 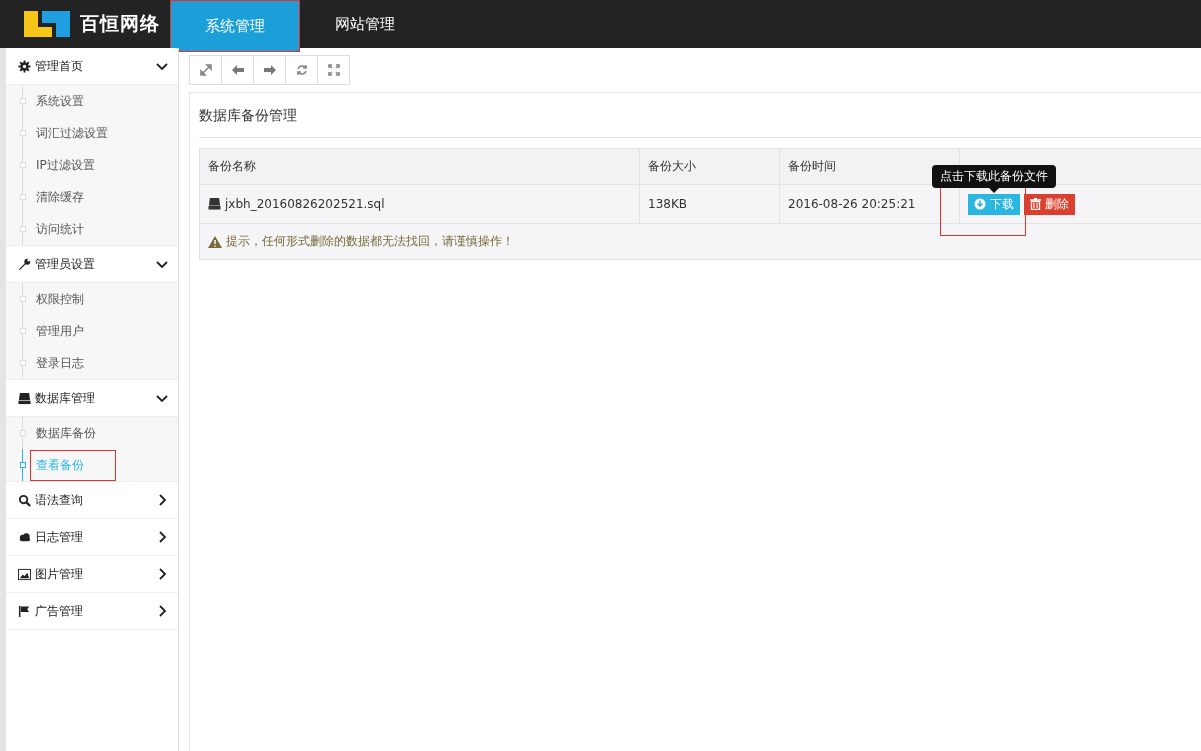 What do you see at coordinates (59, 537) in the screenshot?
I see `group-label: 日志管理` at bounding box center [59, 537].